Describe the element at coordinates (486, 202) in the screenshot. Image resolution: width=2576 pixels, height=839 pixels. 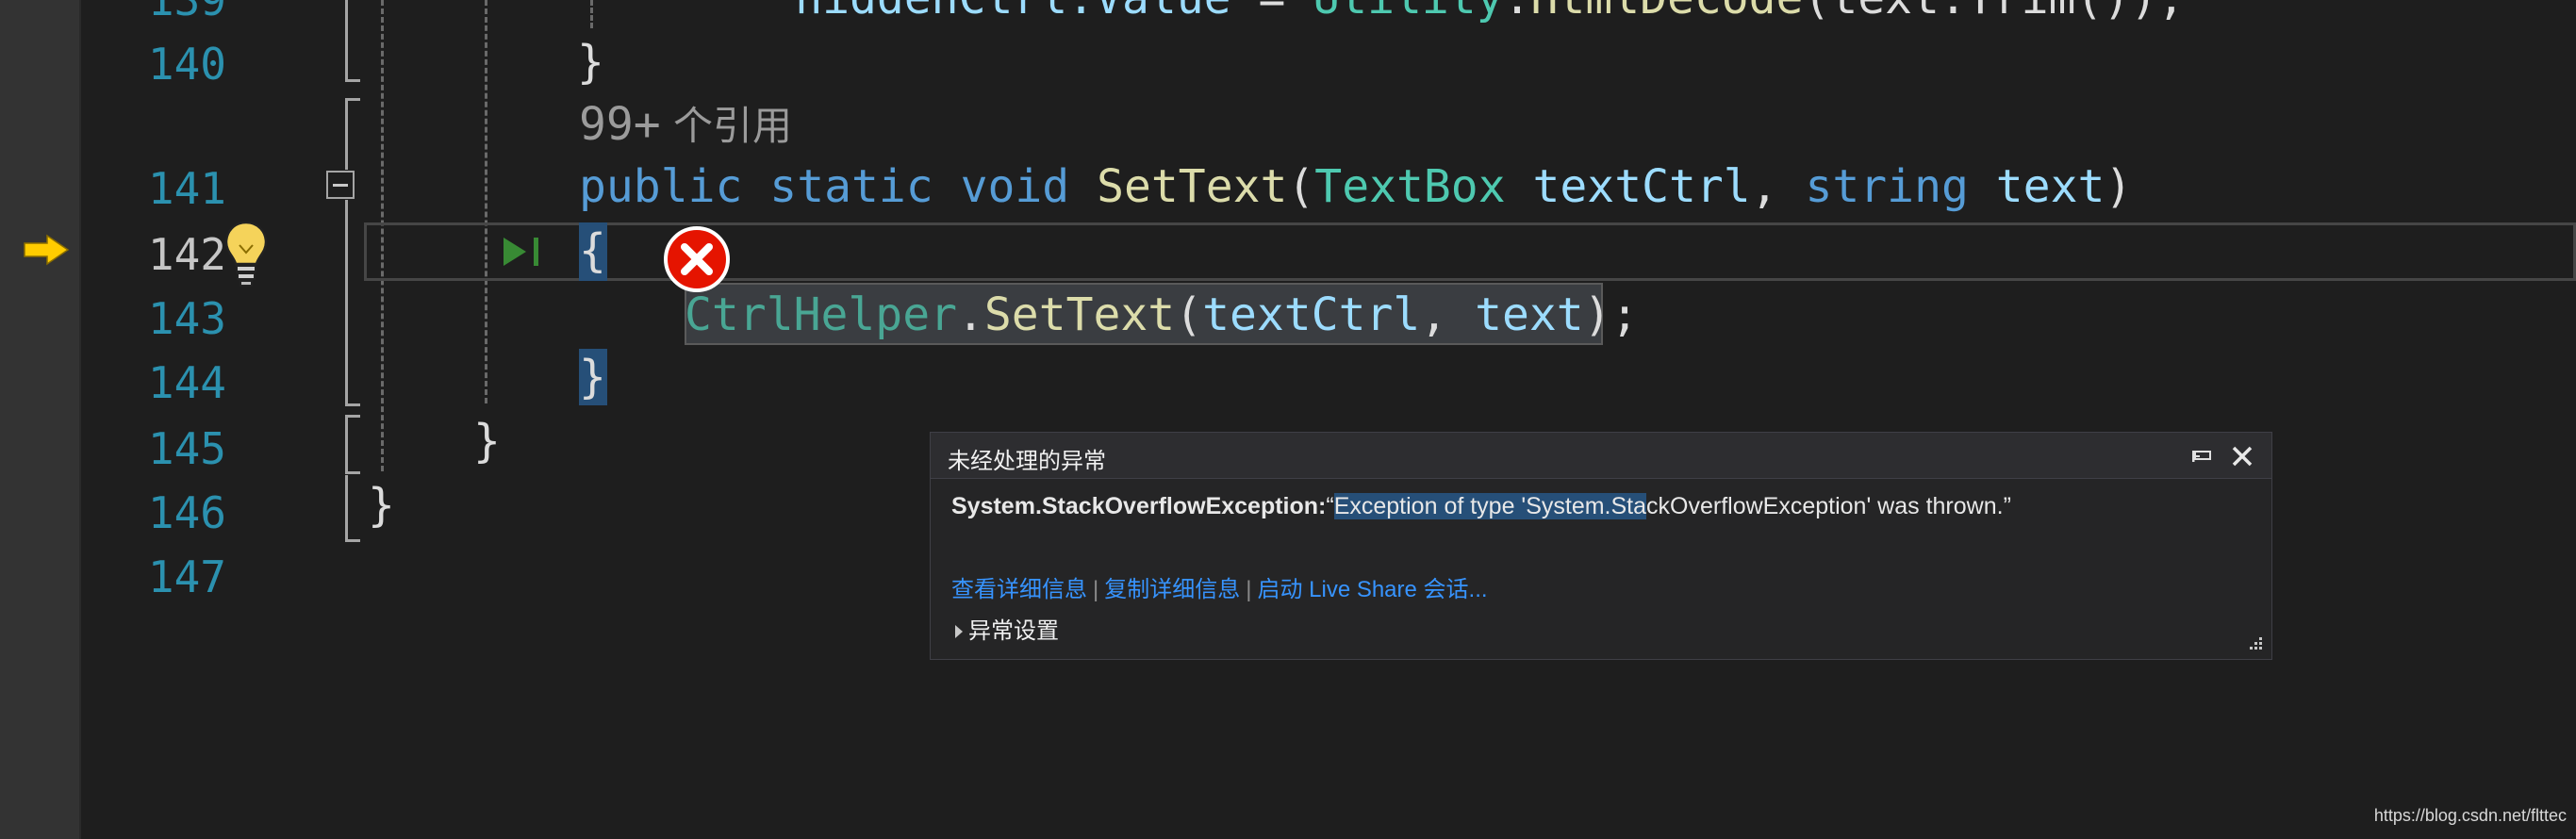
I see `indent-guide` at that location.